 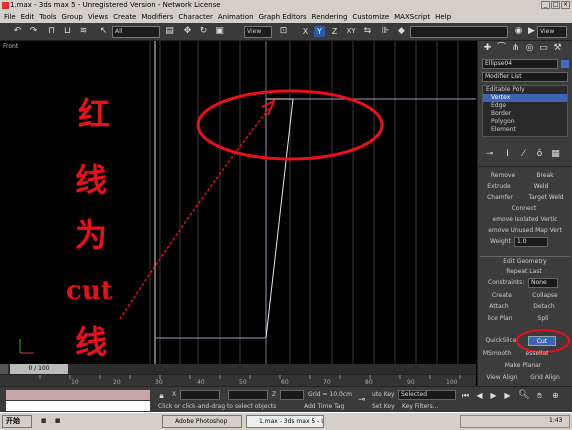 I want to click on coord-y-field, so click(x=248, y=395).